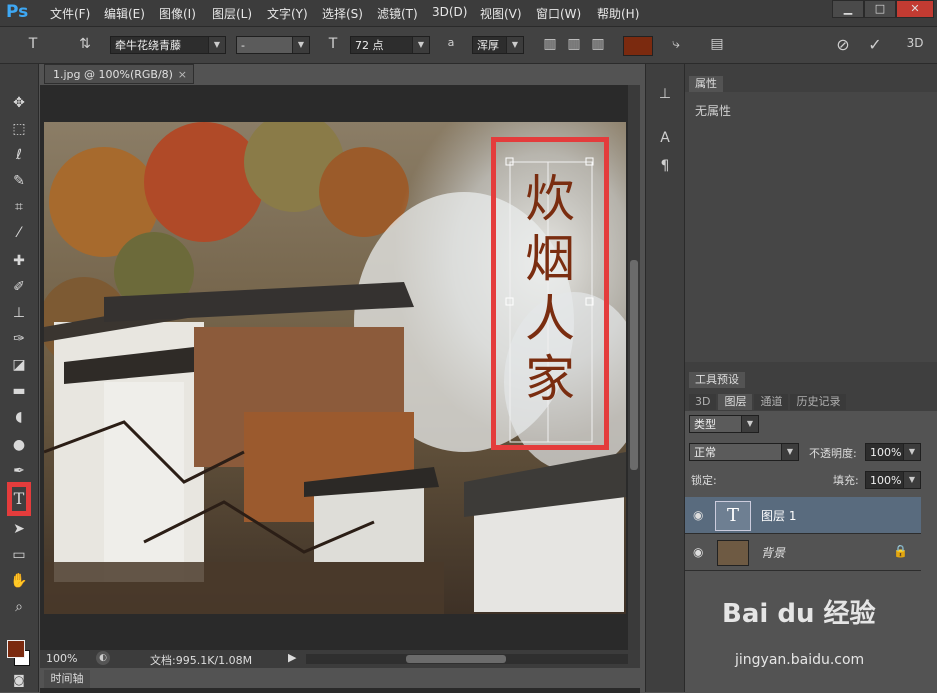  Describe the element at coordinates (19, 607) in the screenshot. I see `zoom-tool-icon: ⌕` at that location.